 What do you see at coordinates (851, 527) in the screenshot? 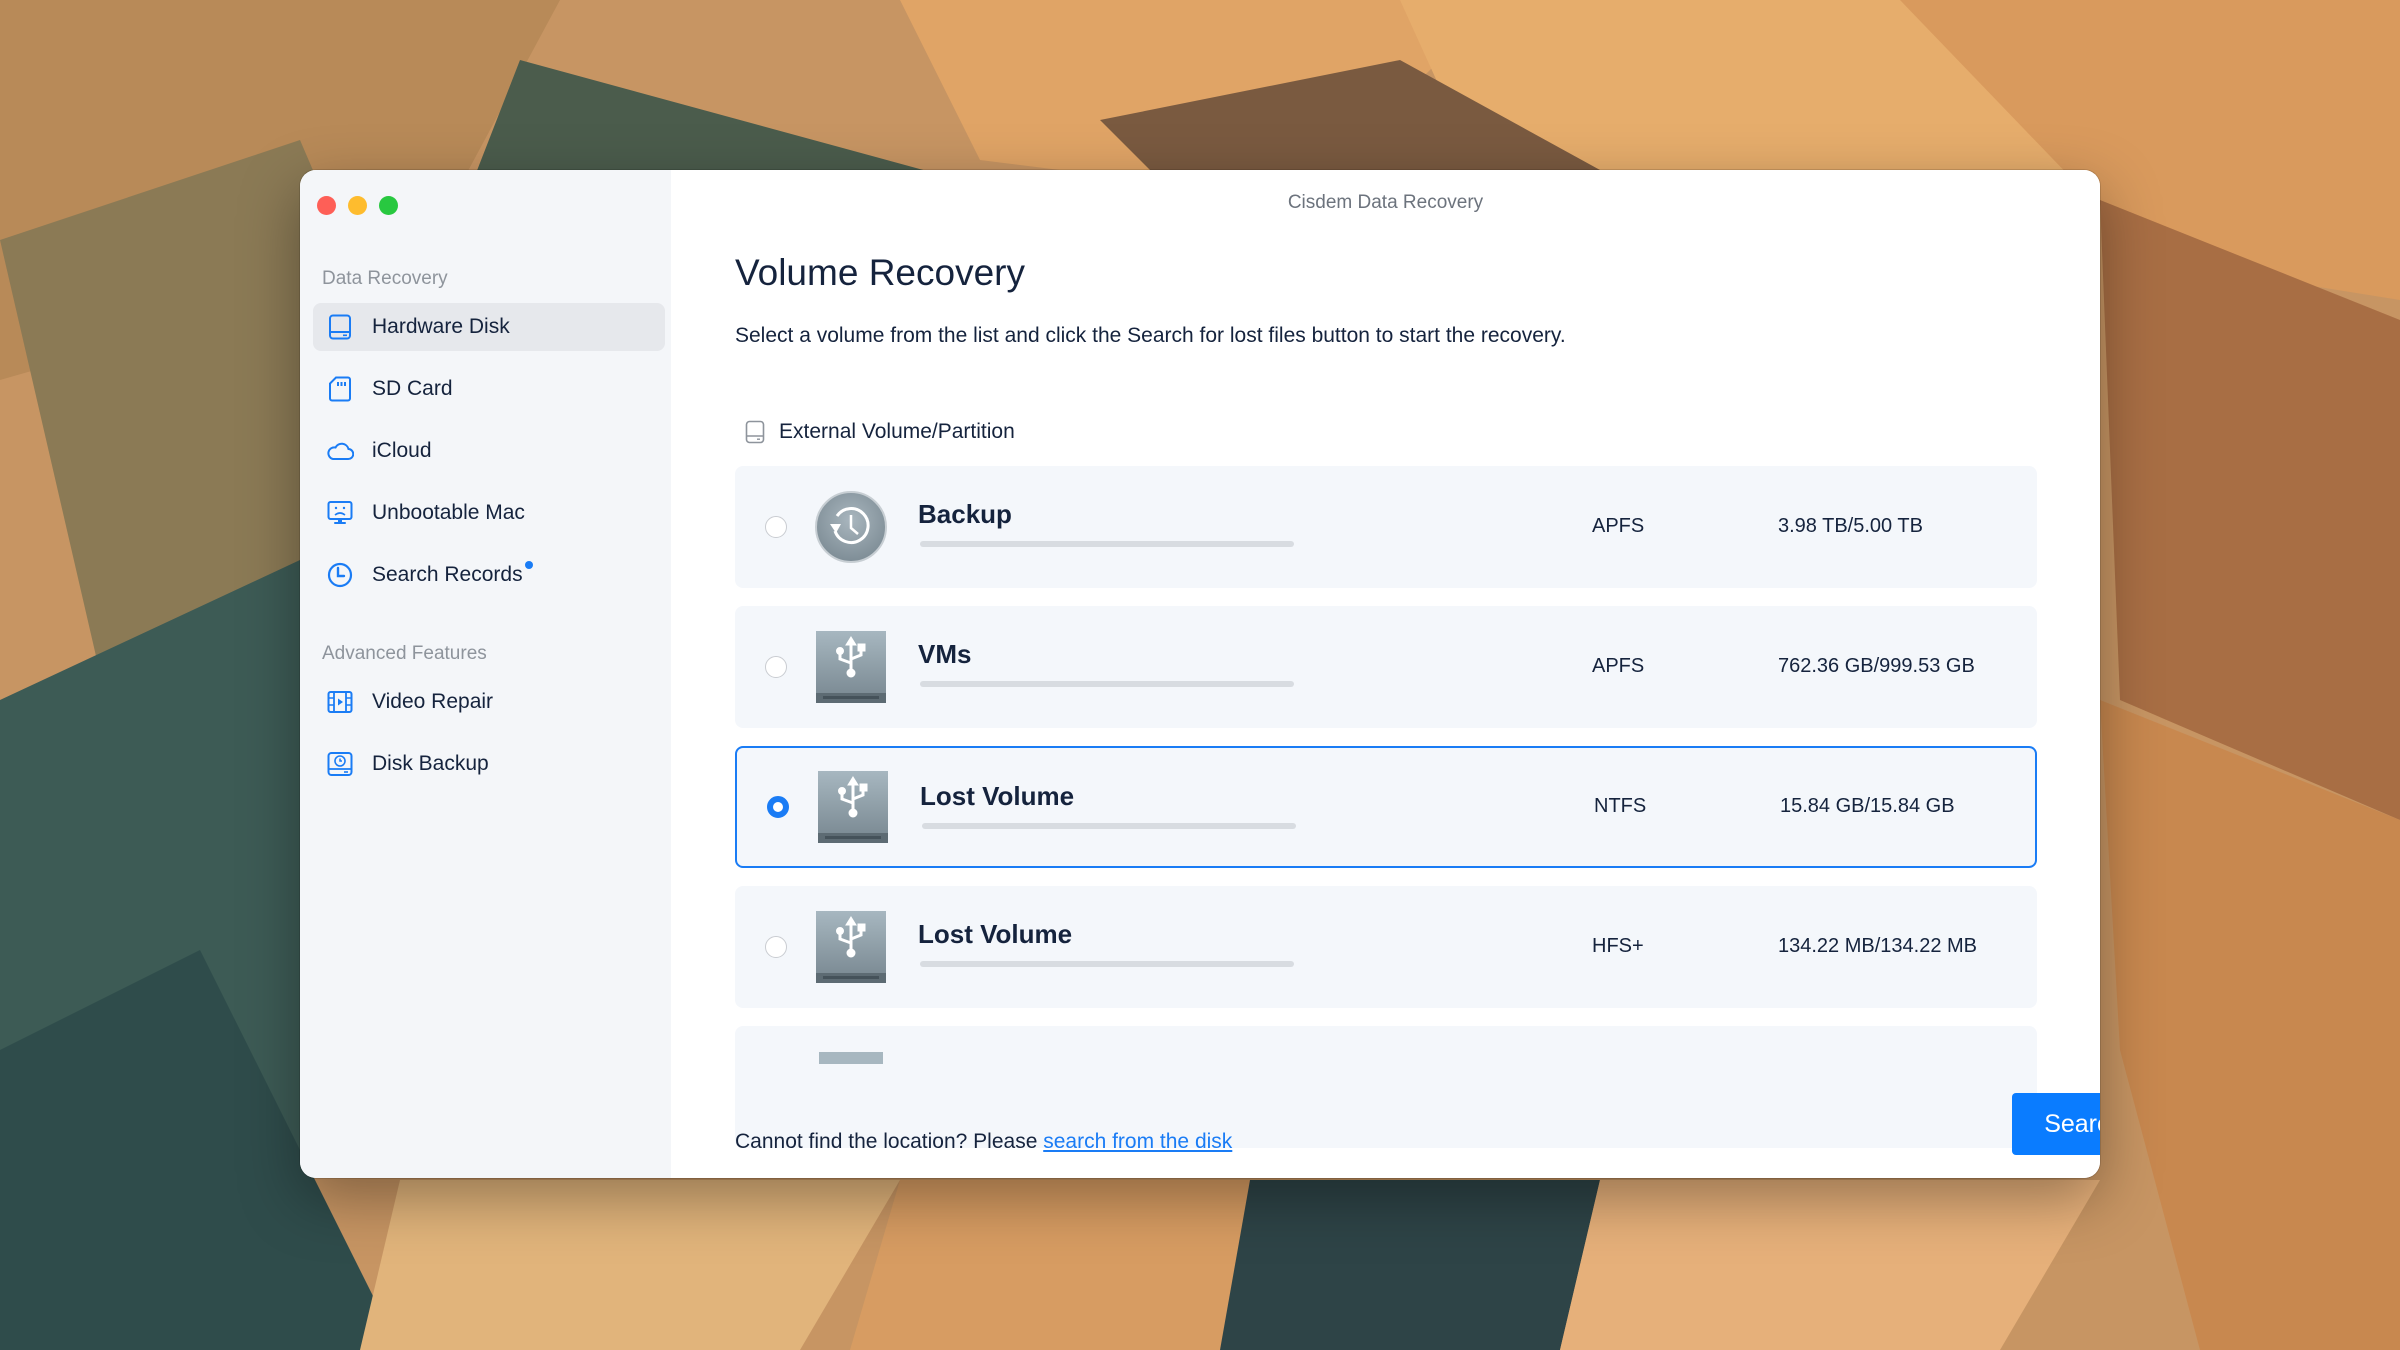
I see `time-machine-icon` at bounding box center [851, 527].